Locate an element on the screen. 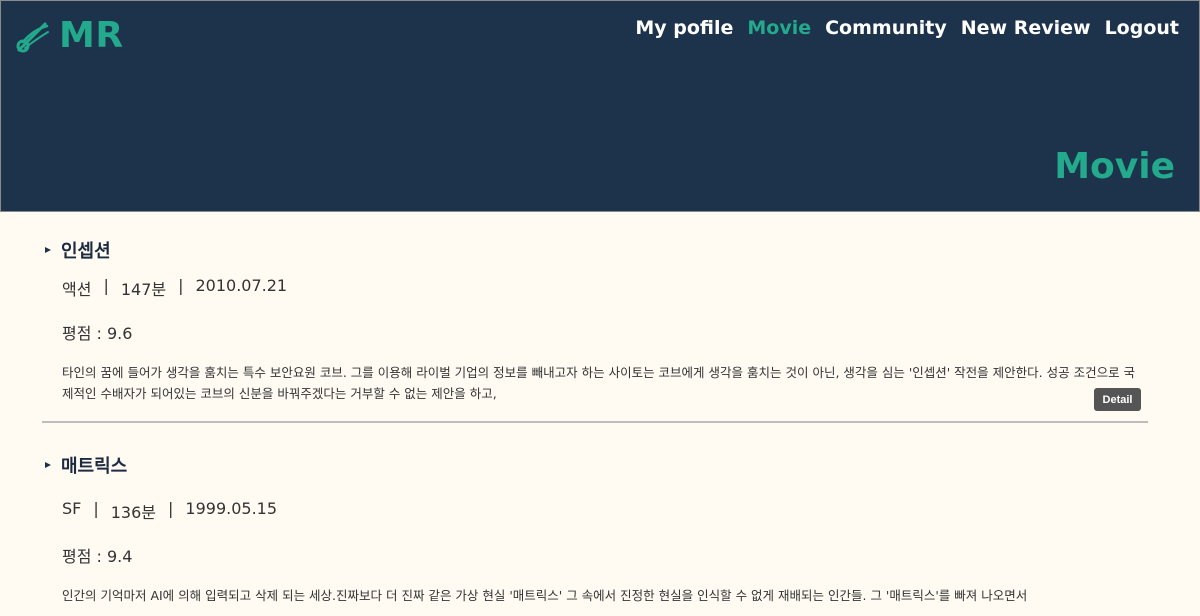 The width and height of the screenshot is (1200, 616). nav-community: Community is located at coordinates (886, 28).